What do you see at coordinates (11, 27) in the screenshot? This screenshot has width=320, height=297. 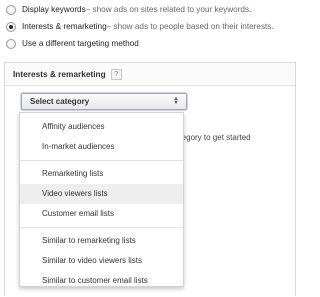 I see `radio-button-selected` at bounding box center [11, 27].